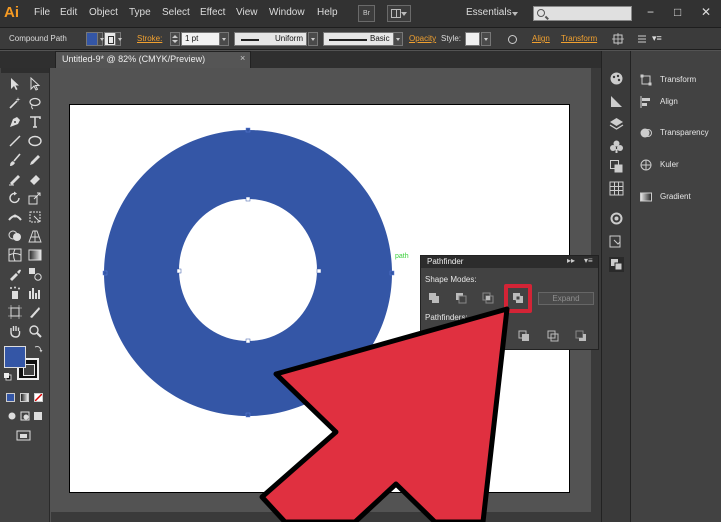 This screenshot has width=721, height=522. I want to click on symbol-sprayer-tool-icon, so click(15, 293).